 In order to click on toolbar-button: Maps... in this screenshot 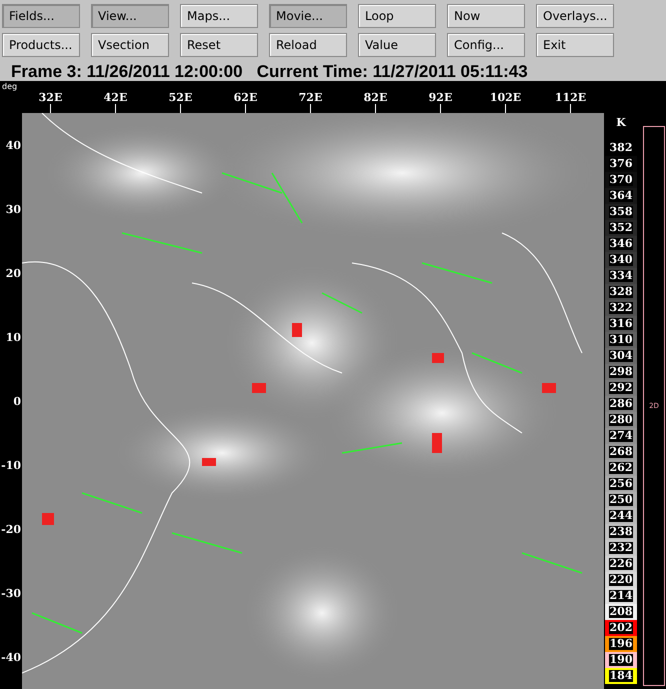, I will do `click(219, 16)`.